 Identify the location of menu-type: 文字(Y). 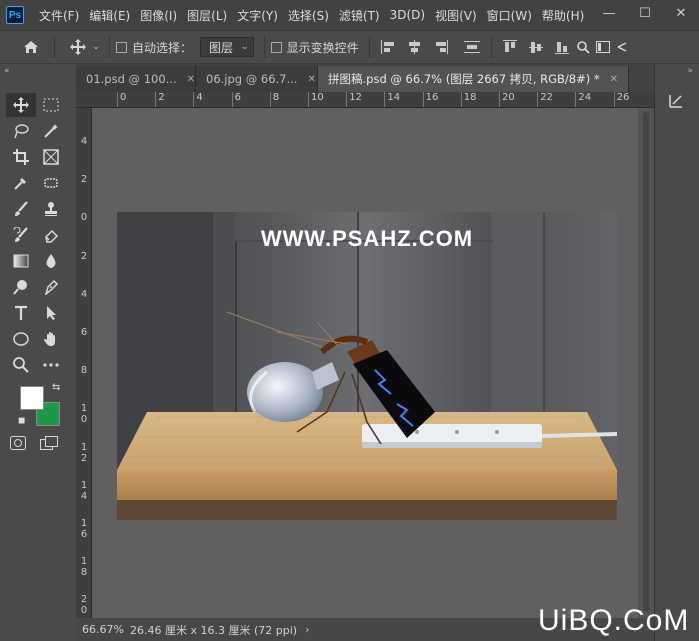
(257, 15).